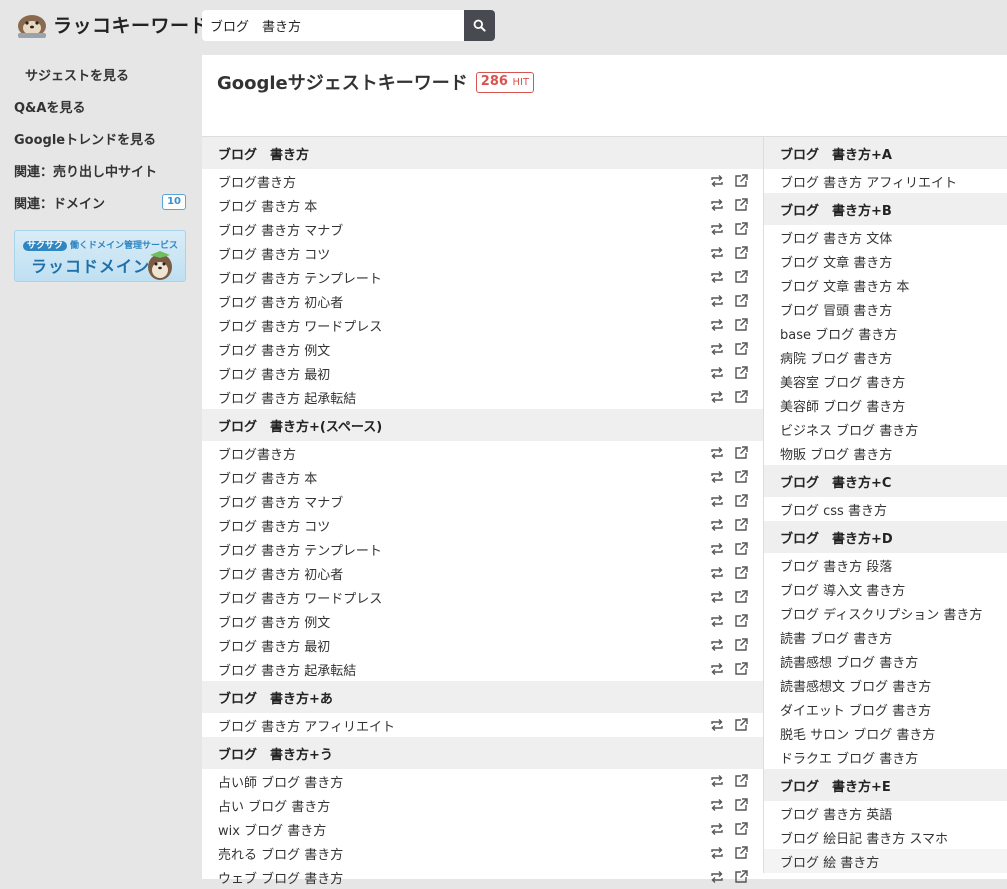 The image size is (1007, 889). What do you see at coordinates (306, 725) in the screenshot?
I see `suggest-keyword: ブログ 書き方 アフィリエイト` at bounding box center [306, 725].